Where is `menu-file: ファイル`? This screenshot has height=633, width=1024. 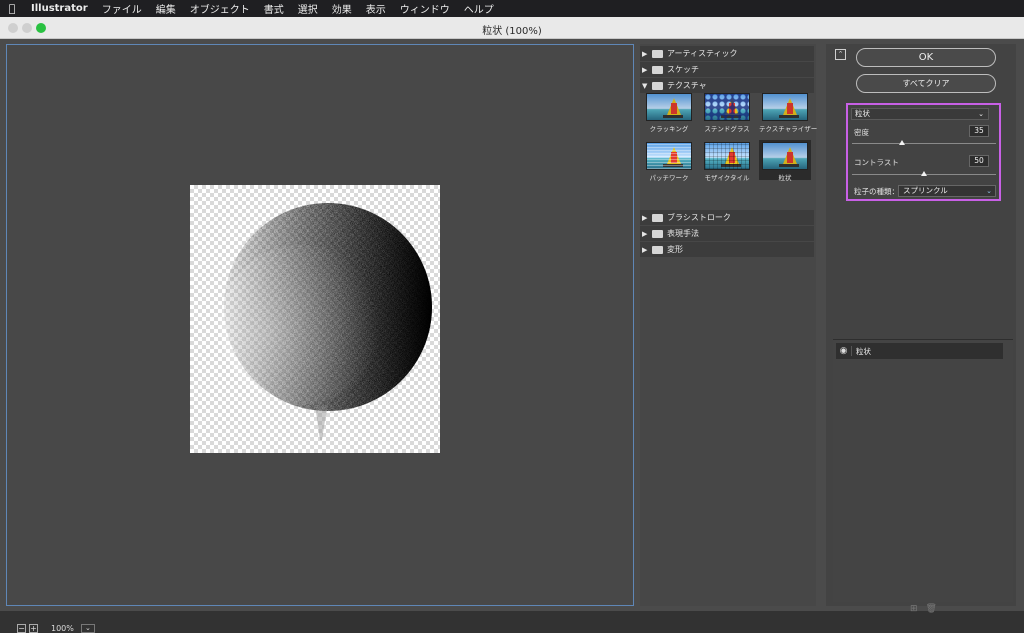 menu-file: ファイル is located at coordinates (122, 8).